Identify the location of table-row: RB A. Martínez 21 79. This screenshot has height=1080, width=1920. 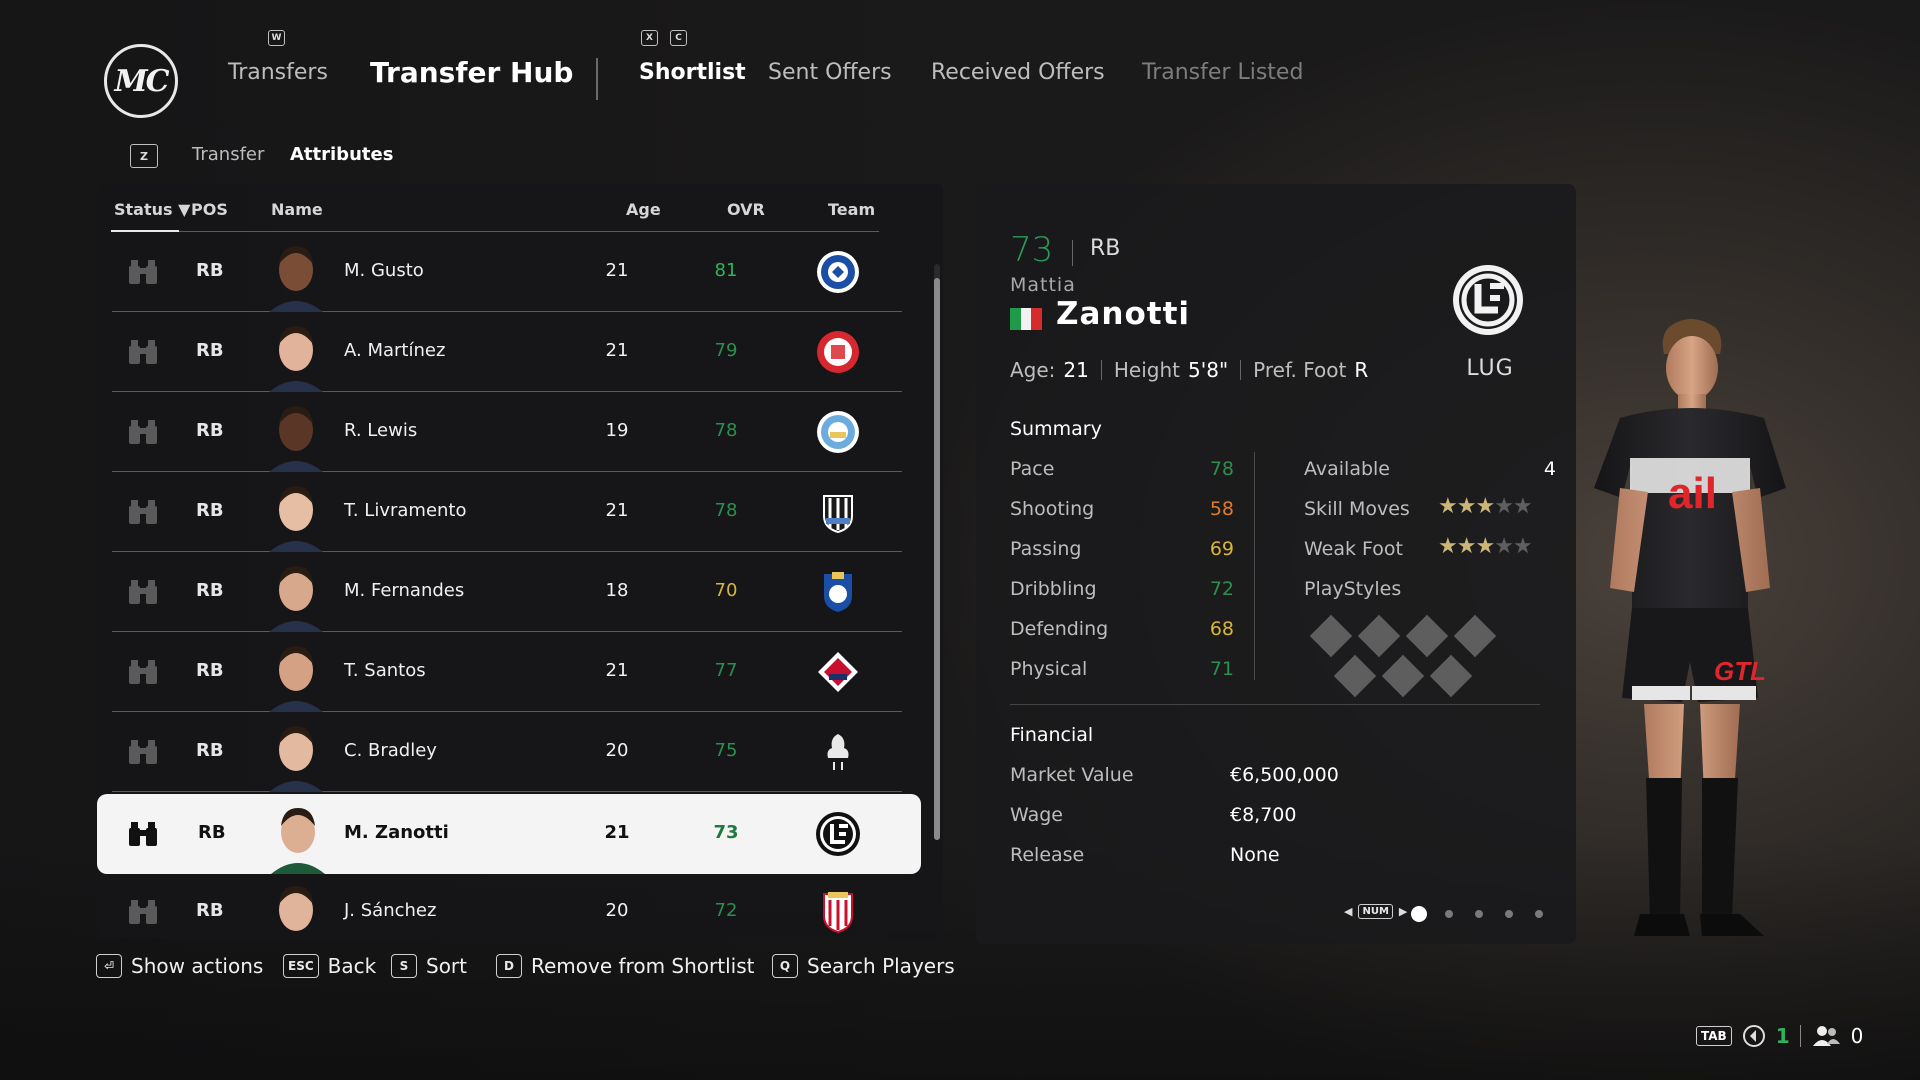
(507, 352).